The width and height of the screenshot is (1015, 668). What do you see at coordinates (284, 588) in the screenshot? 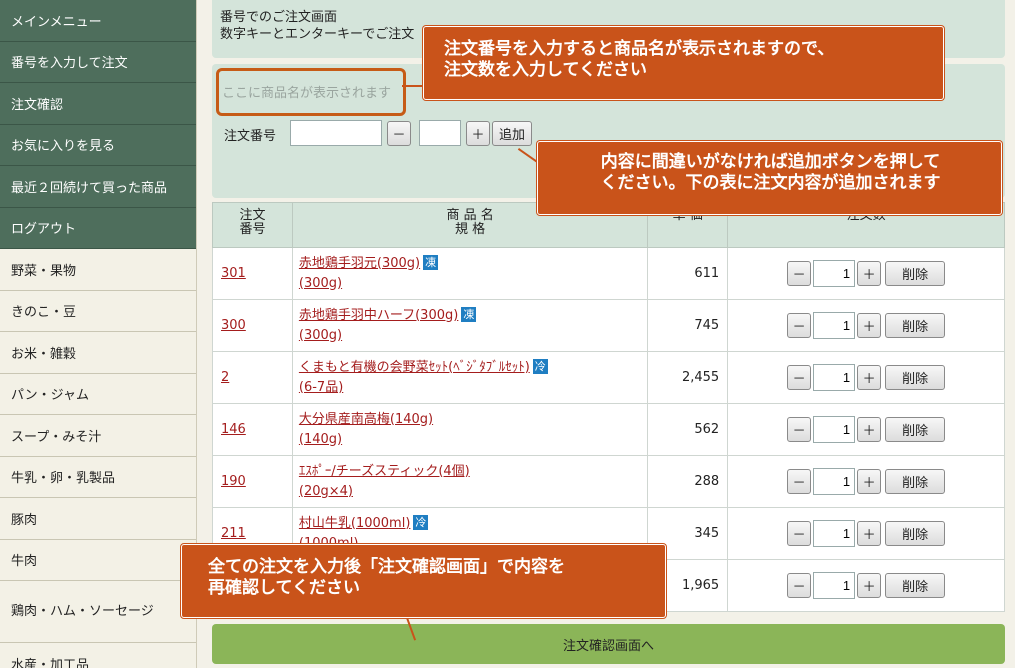
I see `callout-3-line2: 再確認してください` at bounding box center [284, 588].